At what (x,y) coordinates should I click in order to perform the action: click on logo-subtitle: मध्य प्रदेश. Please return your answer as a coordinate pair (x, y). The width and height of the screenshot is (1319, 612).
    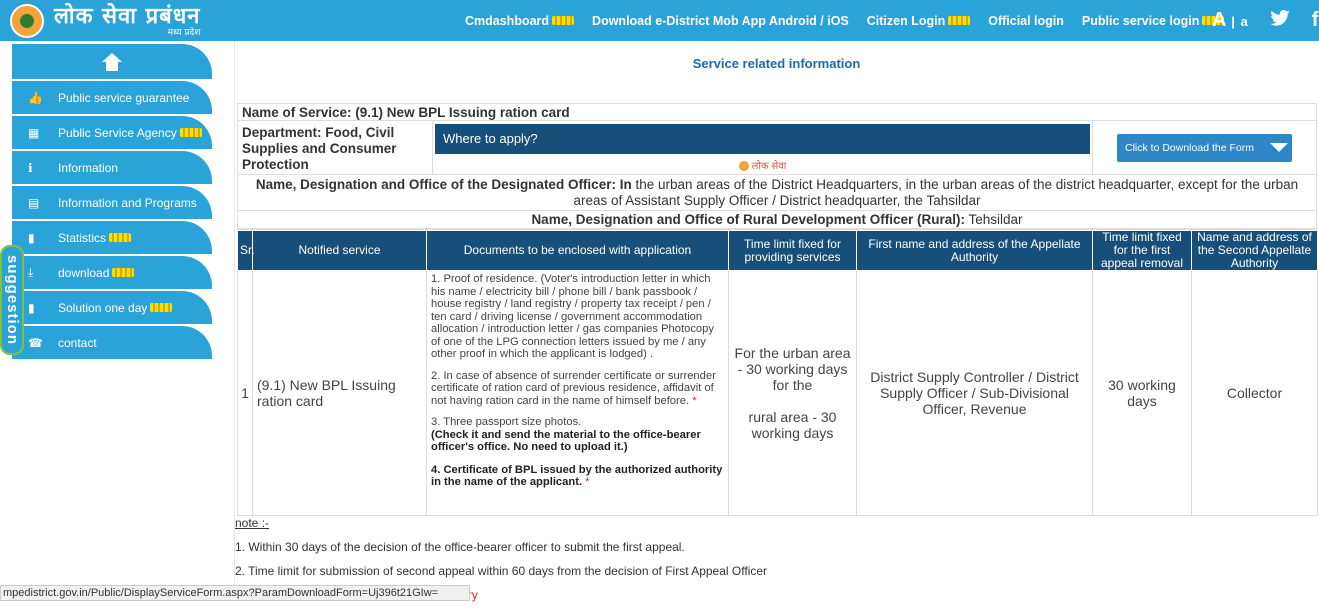
    Looking at the image, I should click on (184, 32).